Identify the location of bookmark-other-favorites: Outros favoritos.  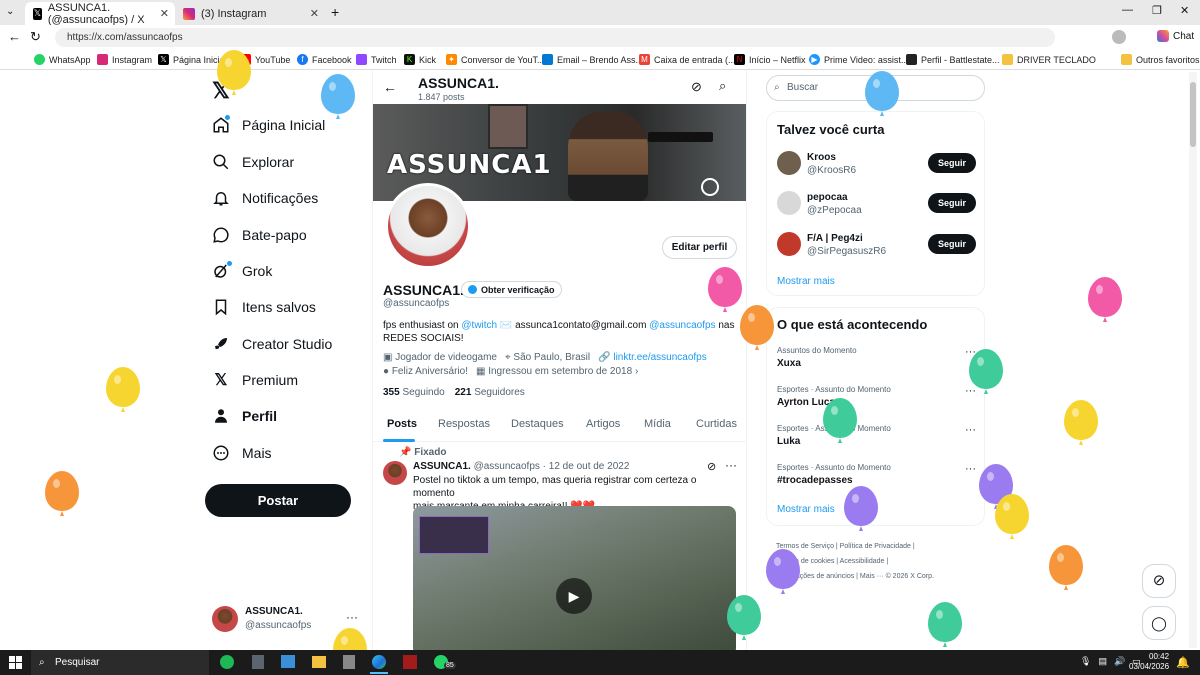
(1160, 59).